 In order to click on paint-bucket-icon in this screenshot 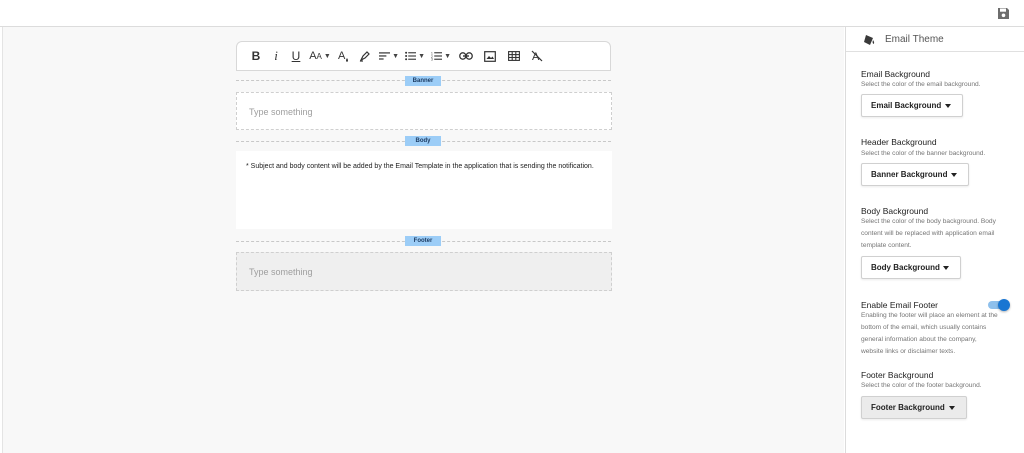, I will do `click(869, 42)`.